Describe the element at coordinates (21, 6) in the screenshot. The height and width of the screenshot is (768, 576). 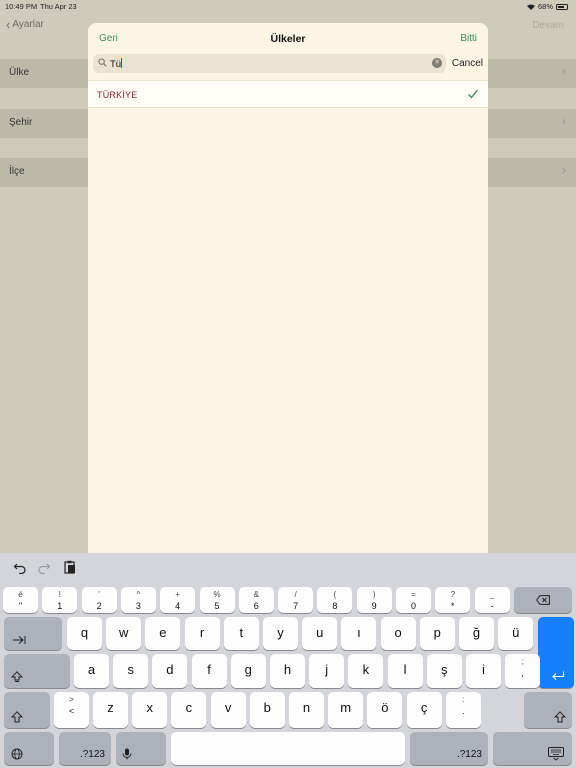
I see `status-time: 10:49 PM` at that location.